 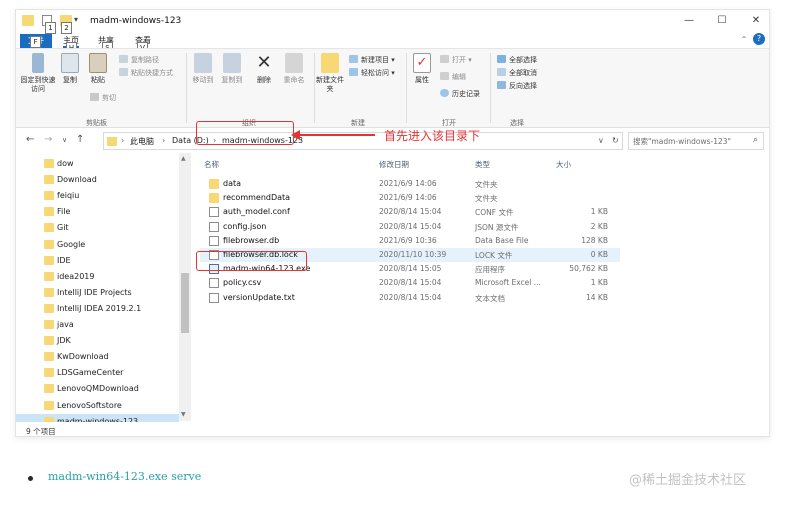 I want to click on nav-item: JDK, so click(x=97, y=341).